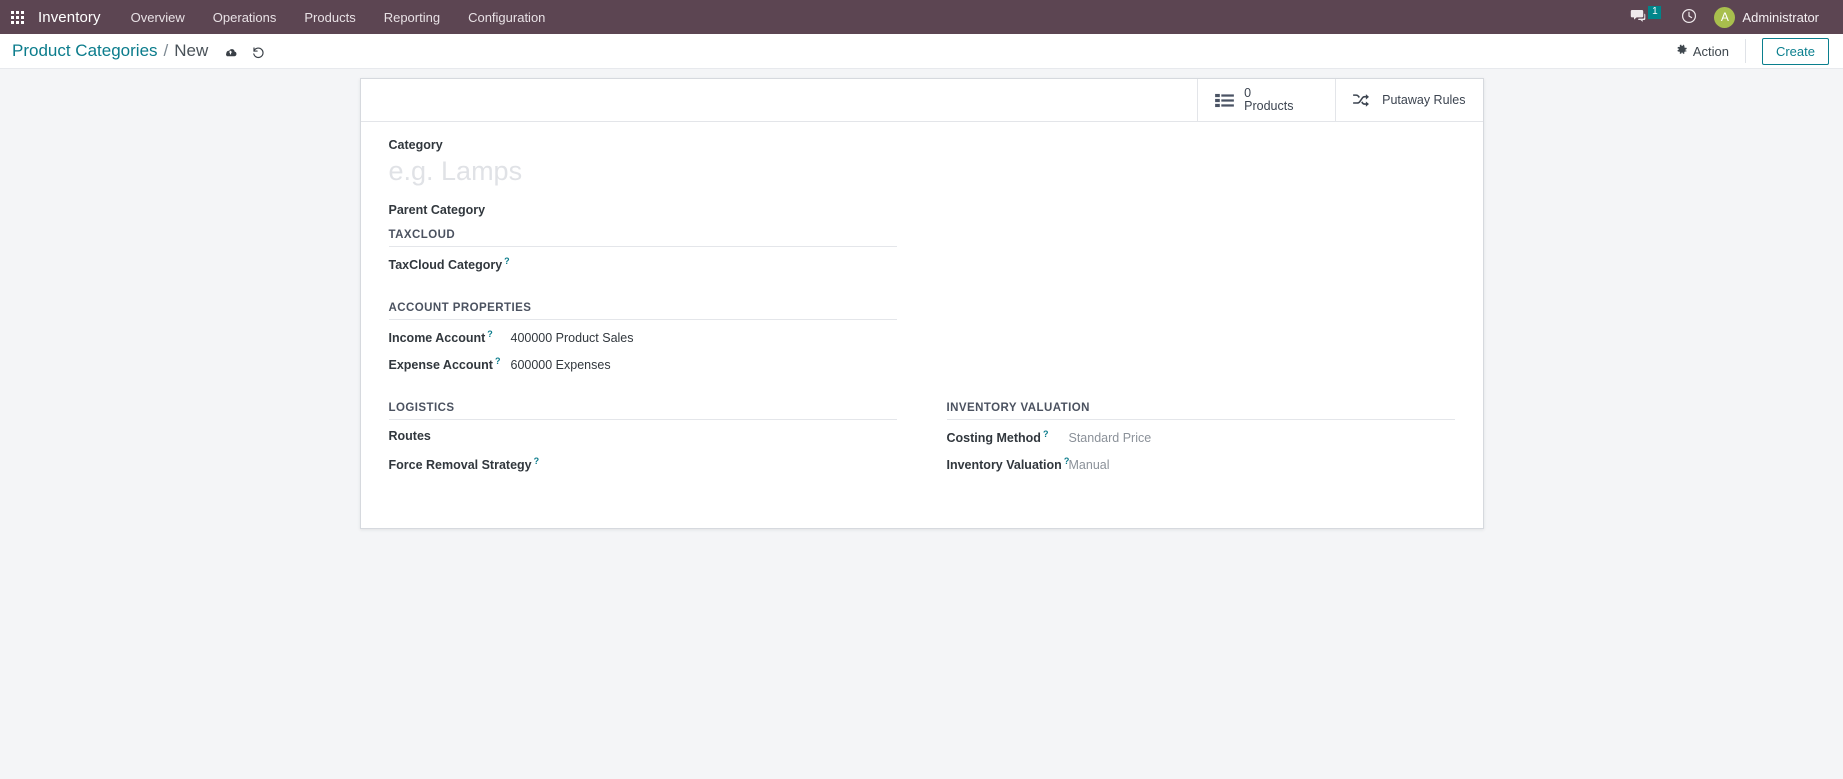 This screenshot has width=1843, height=779. I want to click on menu-item-configuration: Configuration, so click(506, 17).